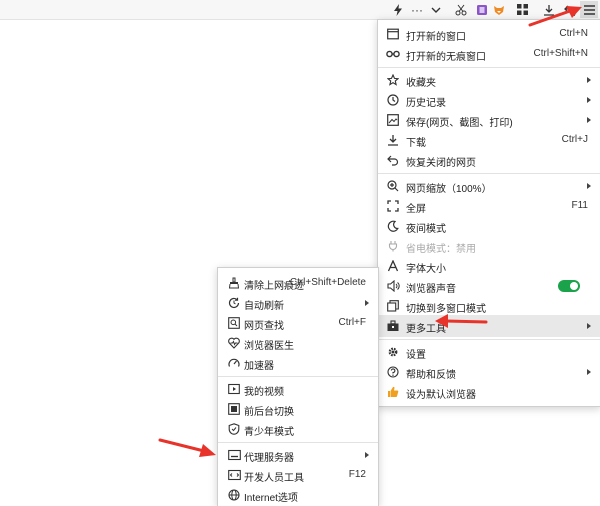  Describe the element at coordinates (416, 355) in the screenshot. I see `menu-item-label: 设置` at that location.